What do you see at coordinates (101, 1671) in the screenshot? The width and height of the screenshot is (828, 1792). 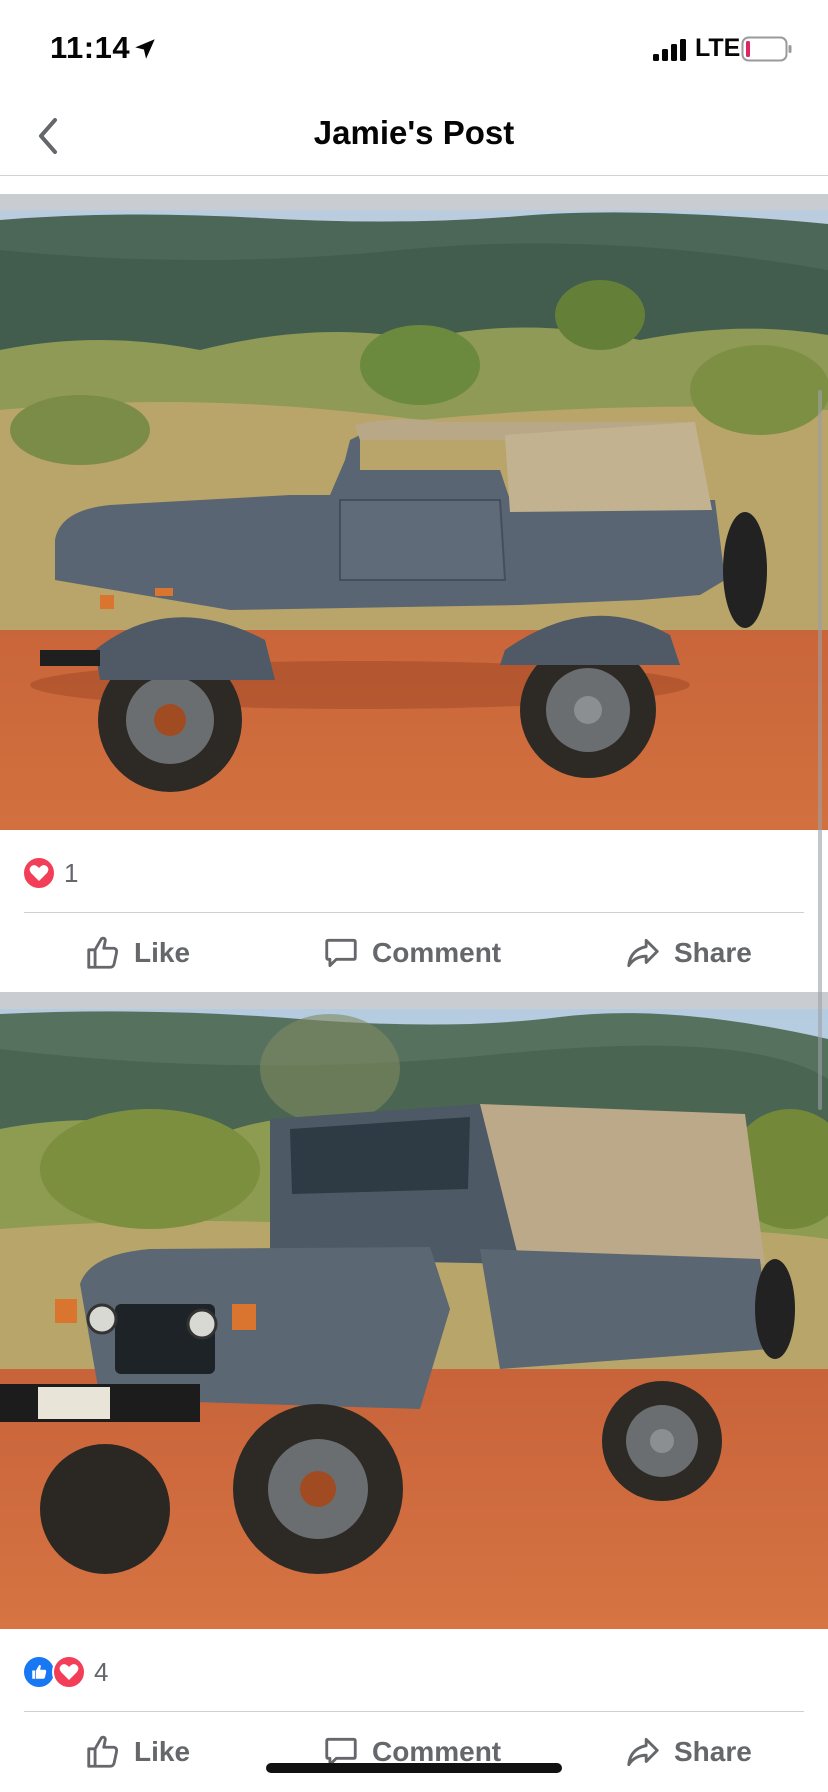 I see `reaction-count: 4` at bounding box center [101, 1671].